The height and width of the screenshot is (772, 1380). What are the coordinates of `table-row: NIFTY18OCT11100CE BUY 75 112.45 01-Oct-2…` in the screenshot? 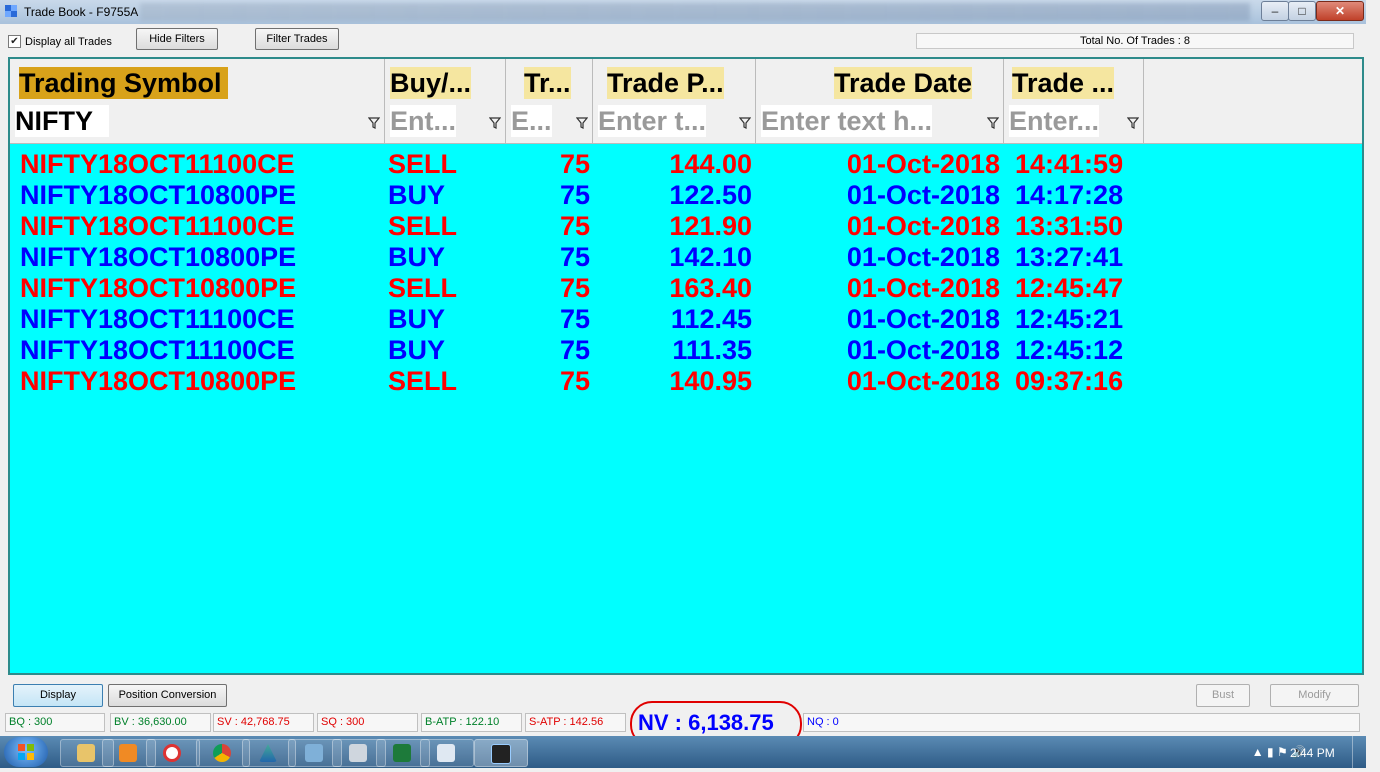 It's located at (686, 319).